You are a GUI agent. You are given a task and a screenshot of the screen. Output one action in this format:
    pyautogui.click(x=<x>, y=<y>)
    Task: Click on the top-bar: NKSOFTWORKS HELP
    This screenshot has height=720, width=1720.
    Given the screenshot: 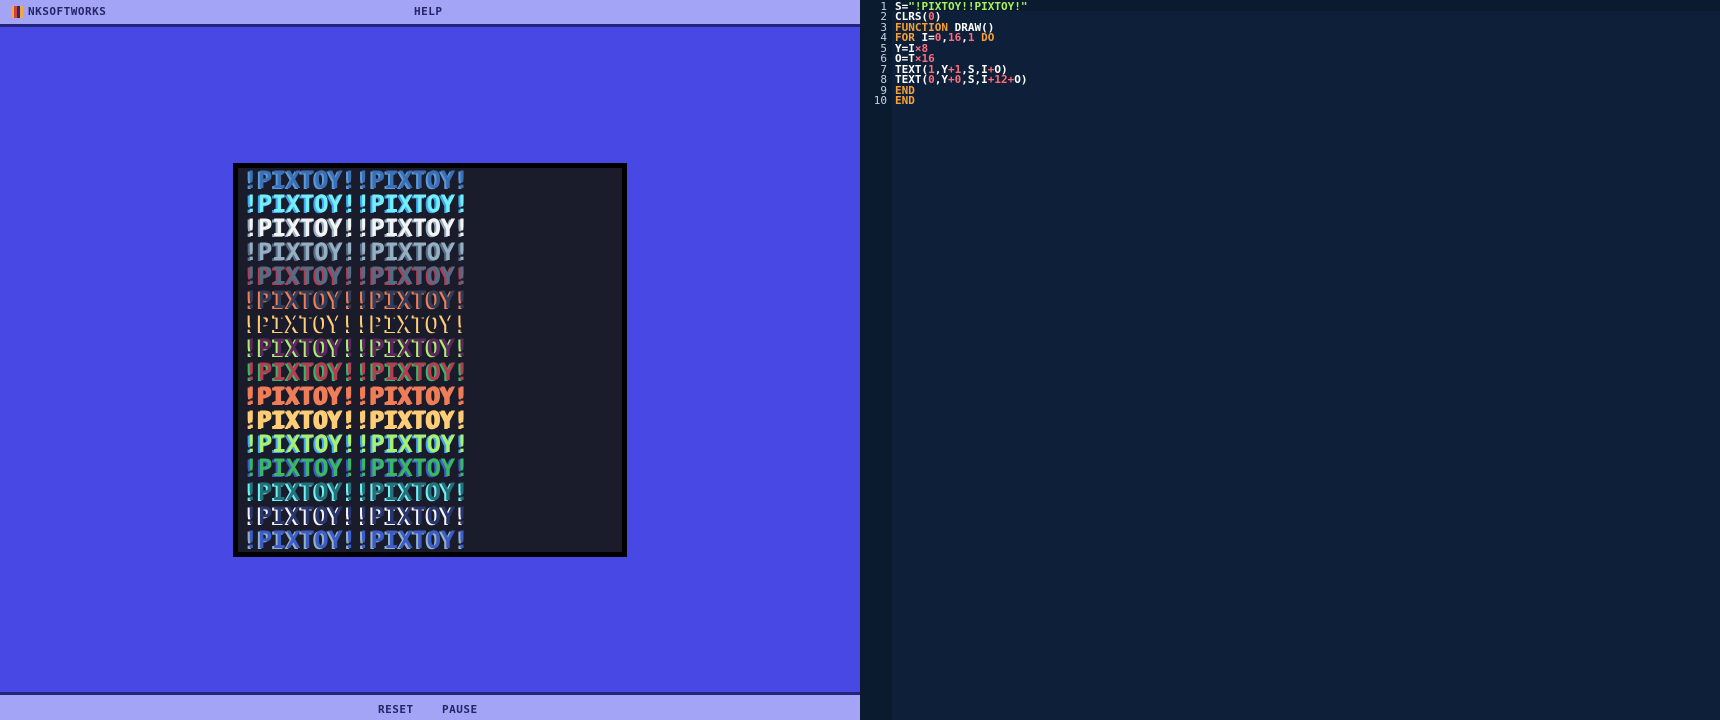 What is the action you would take?
    pyautogui.click(x=430, y=13)
    